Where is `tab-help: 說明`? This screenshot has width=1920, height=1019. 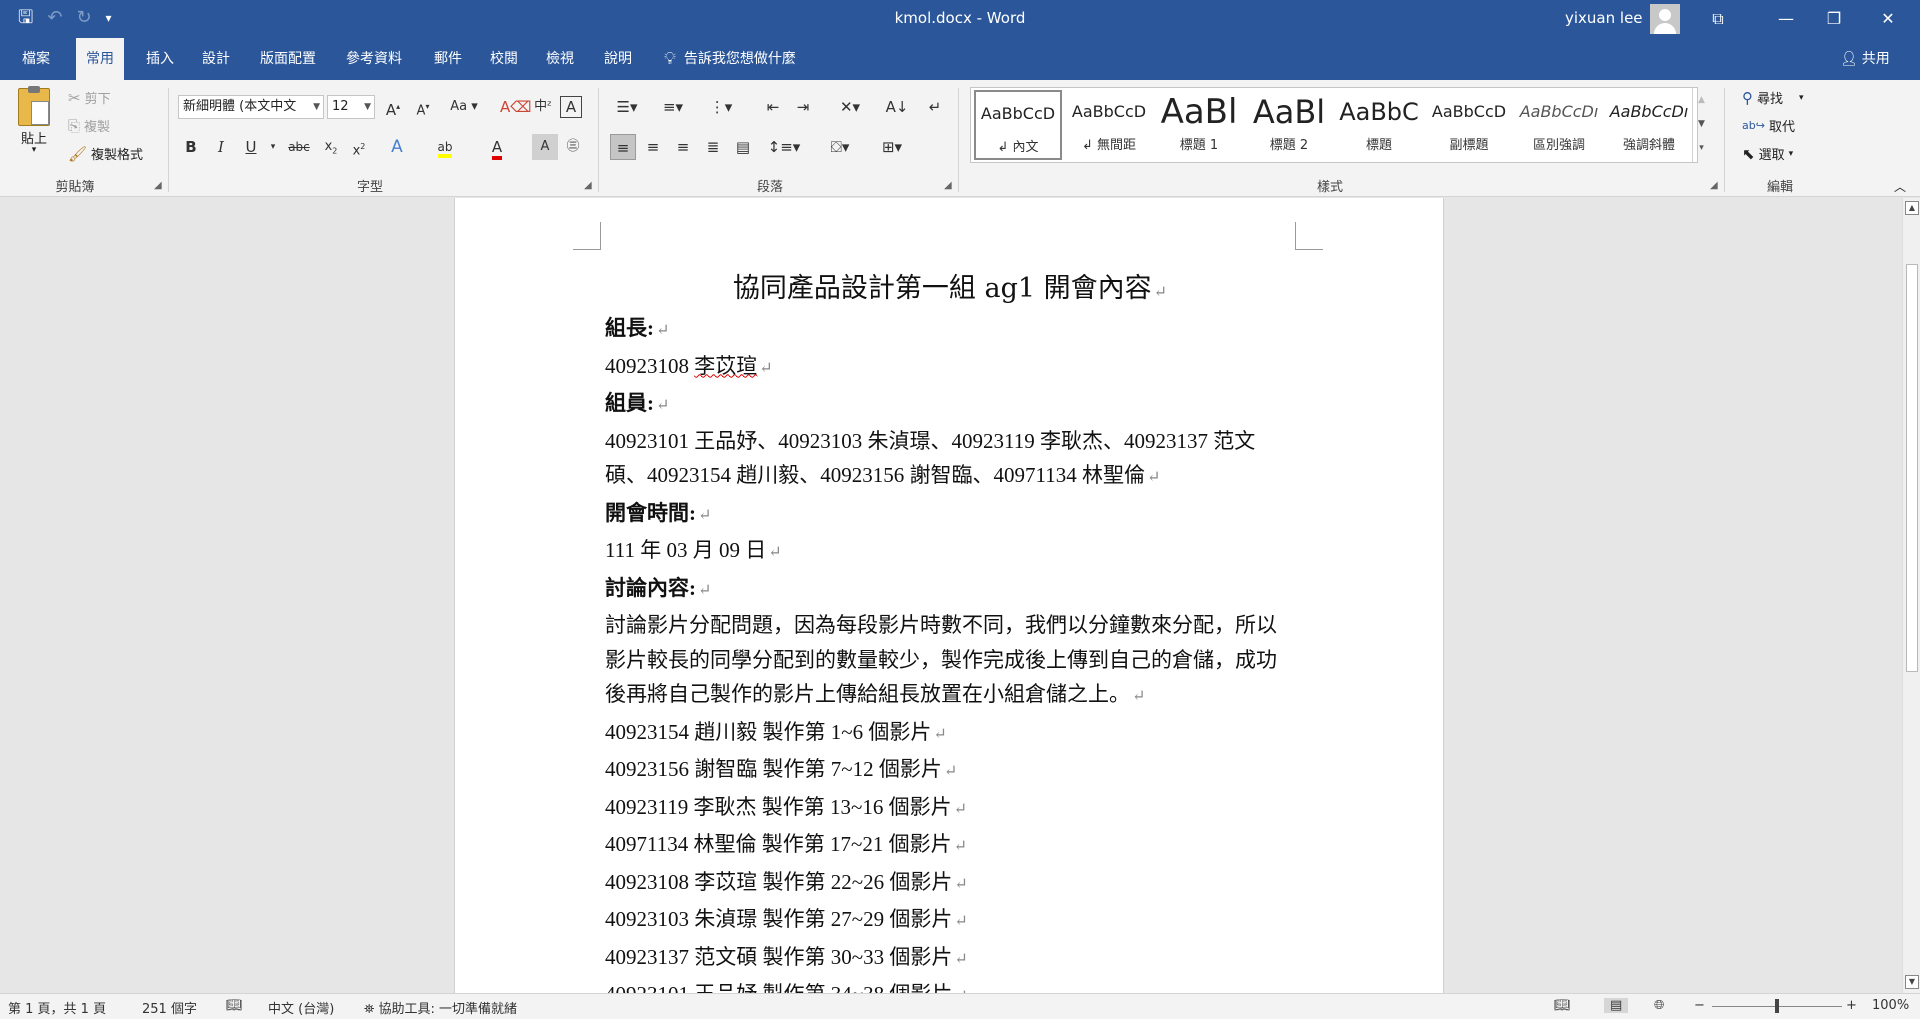 tab-help: 說明 is located at coordinates (618, 59).